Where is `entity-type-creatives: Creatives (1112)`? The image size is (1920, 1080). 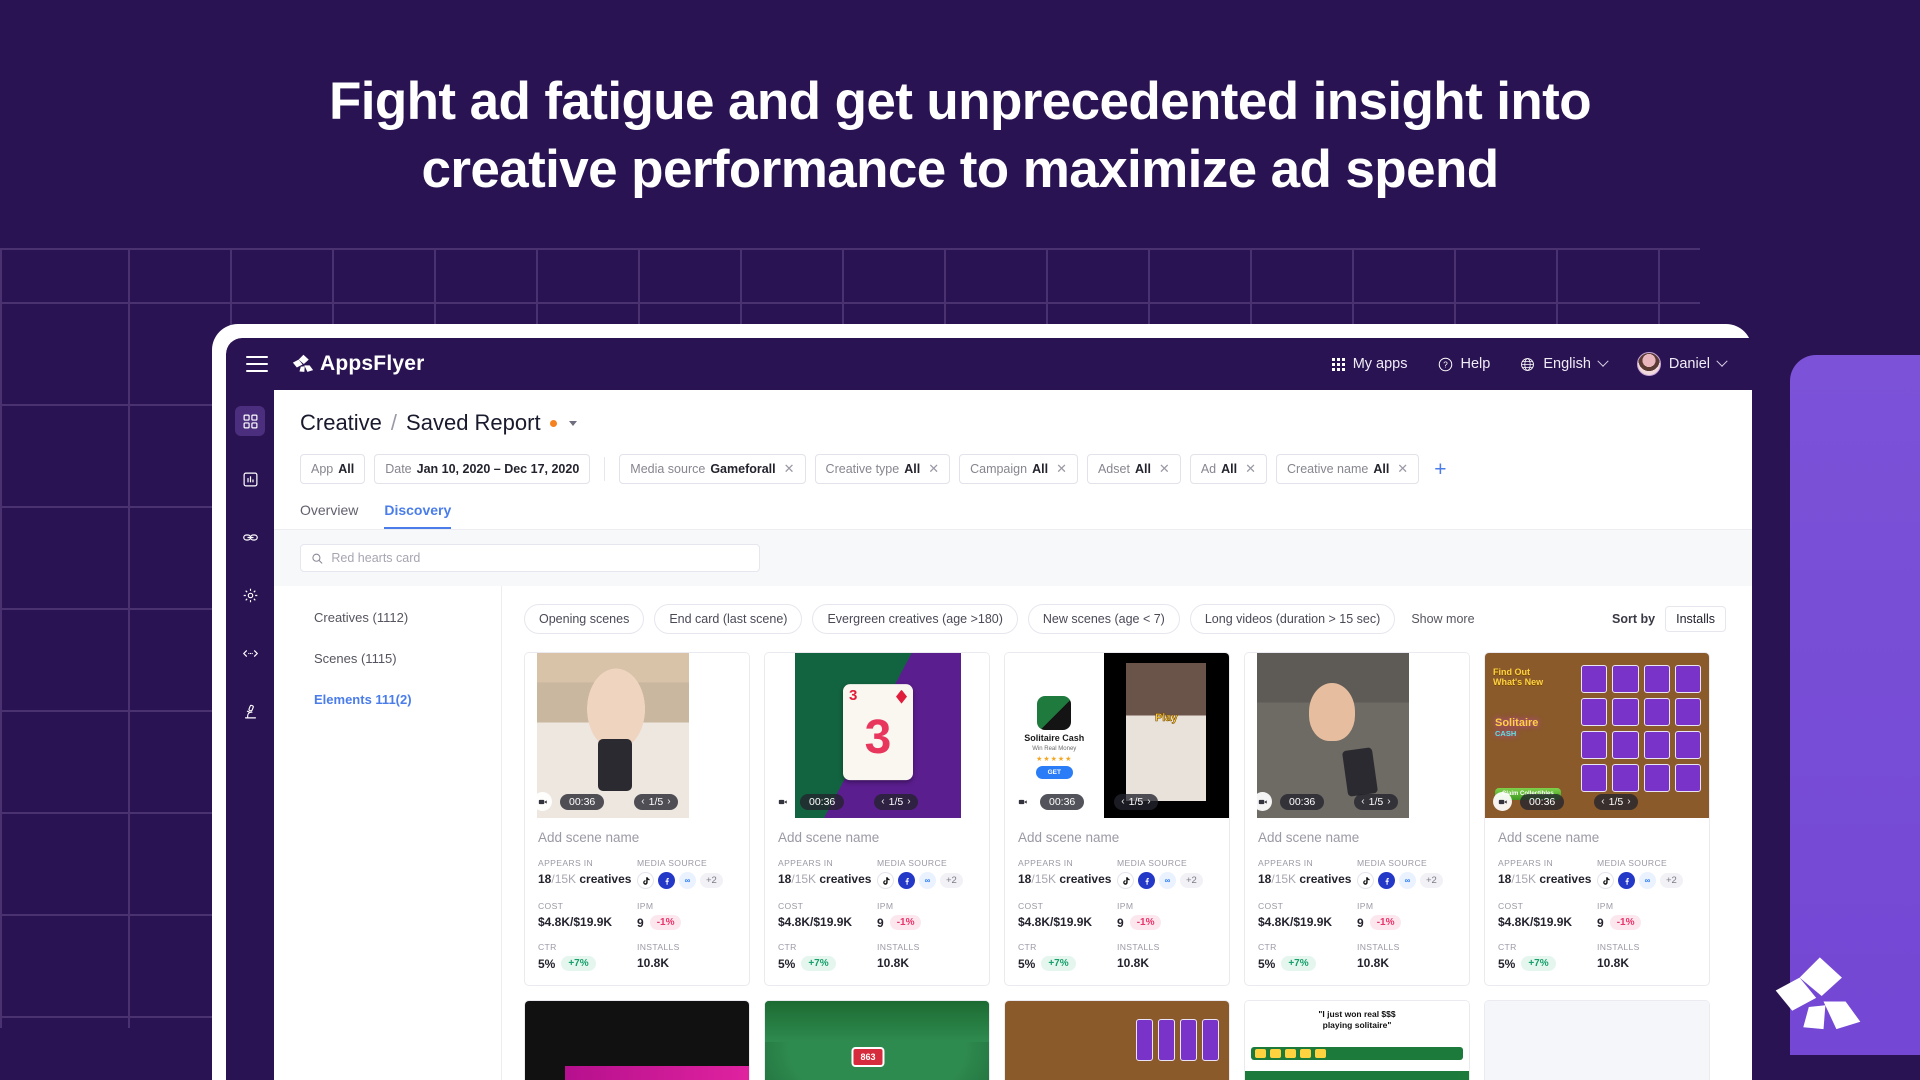 entity-type-creatives: Creatives (1112) is located at coordinates (407, 617).